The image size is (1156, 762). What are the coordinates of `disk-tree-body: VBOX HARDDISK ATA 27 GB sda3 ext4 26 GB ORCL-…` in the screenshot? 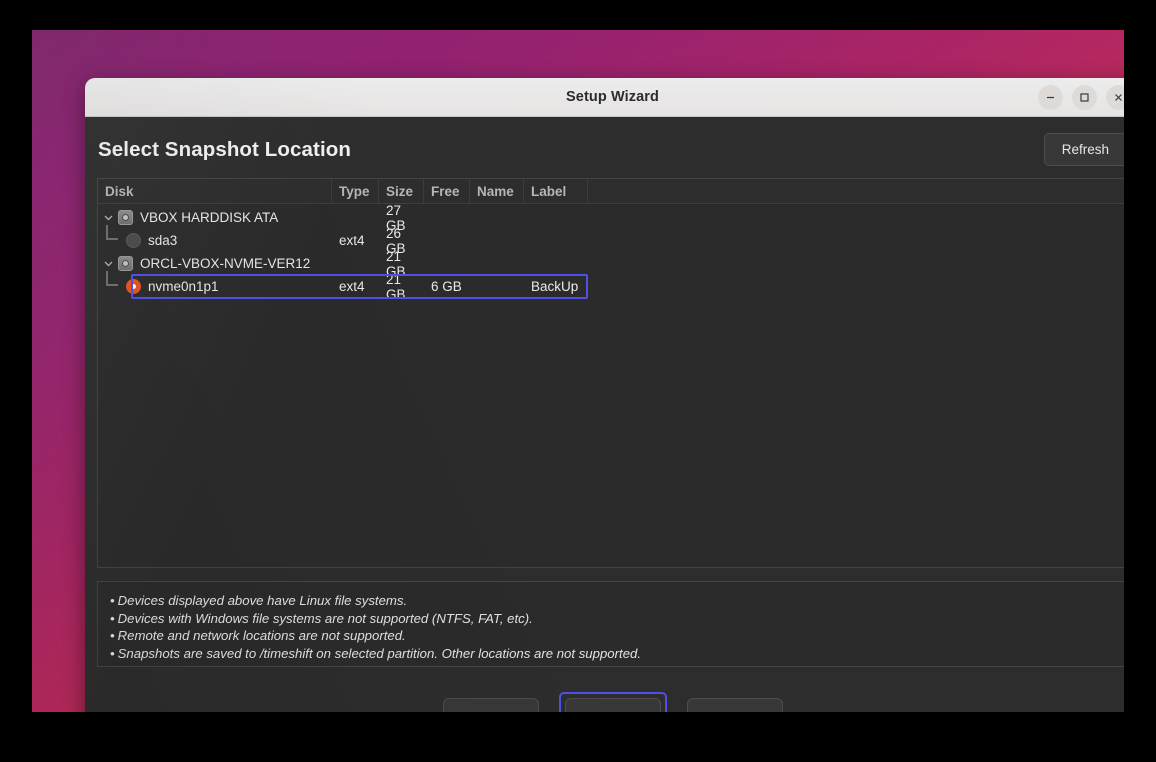 It's located at (611, 252).